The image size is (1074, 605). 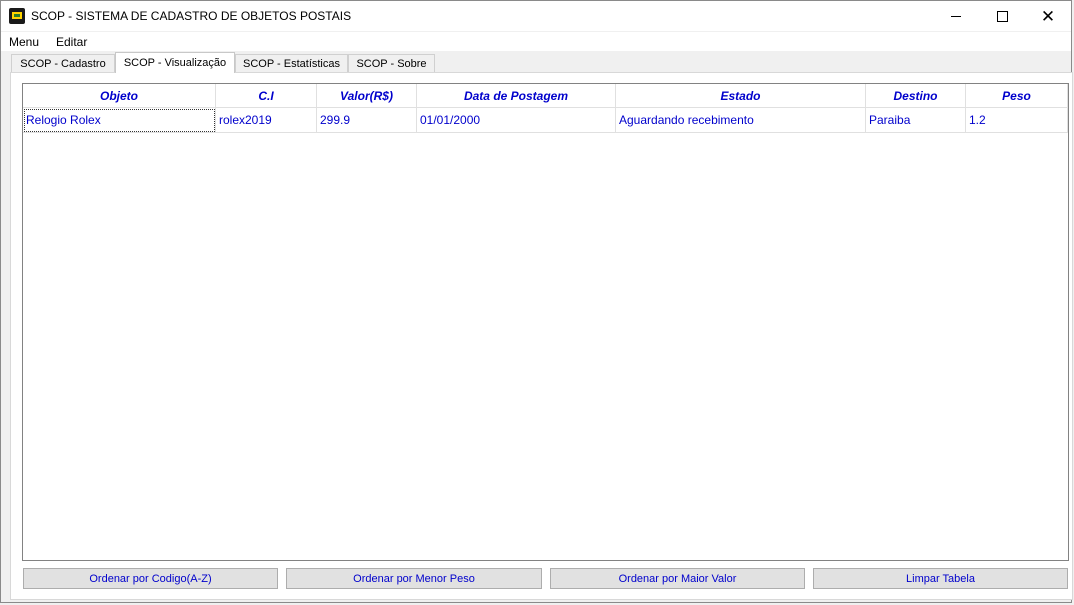 What do you see at coordinates (741, 120) in the screenshot?
I see `table-cell-estado: Aguardando recebimento` at bounding box center [741, 120].